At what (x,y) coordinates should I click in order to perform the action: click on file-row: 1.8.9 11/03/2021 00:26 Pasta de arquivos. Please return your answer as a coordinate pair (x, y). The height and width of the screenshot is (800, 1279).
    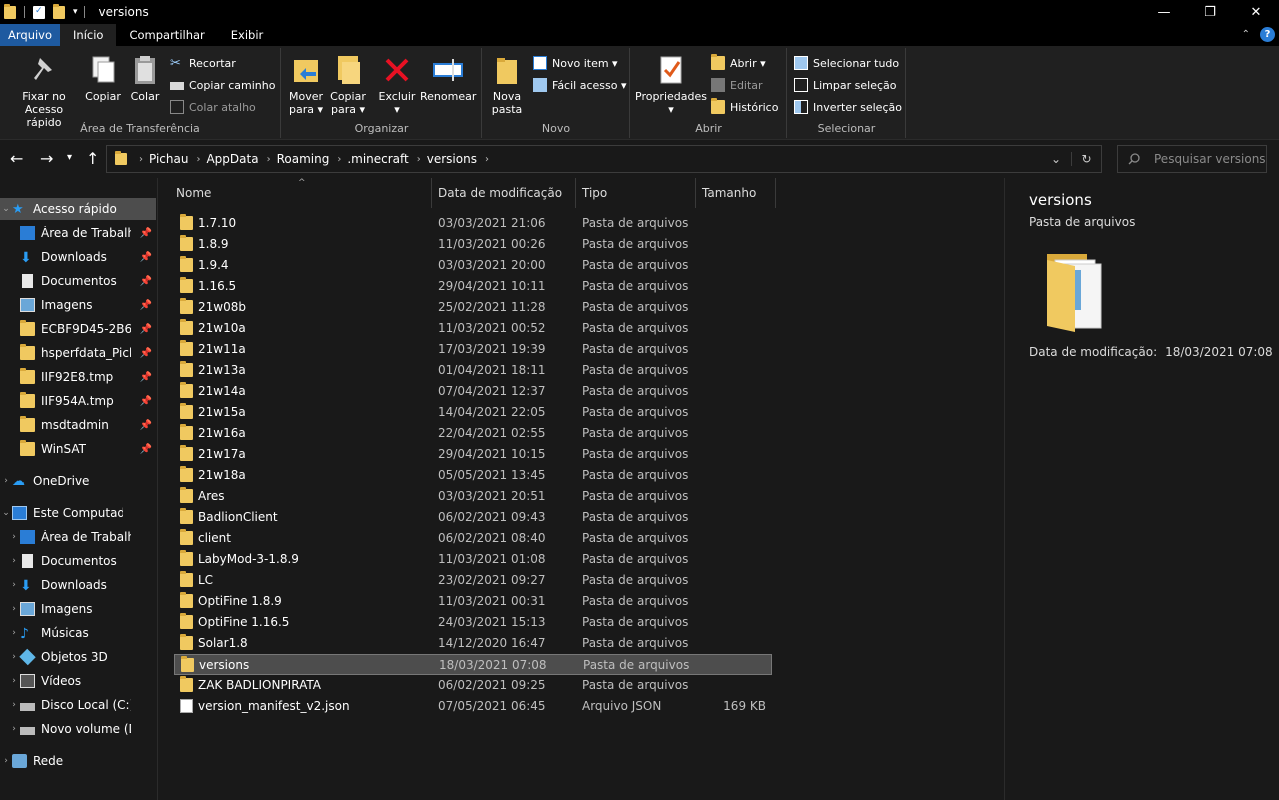
    Looking at the image, I should click on (473, 244).